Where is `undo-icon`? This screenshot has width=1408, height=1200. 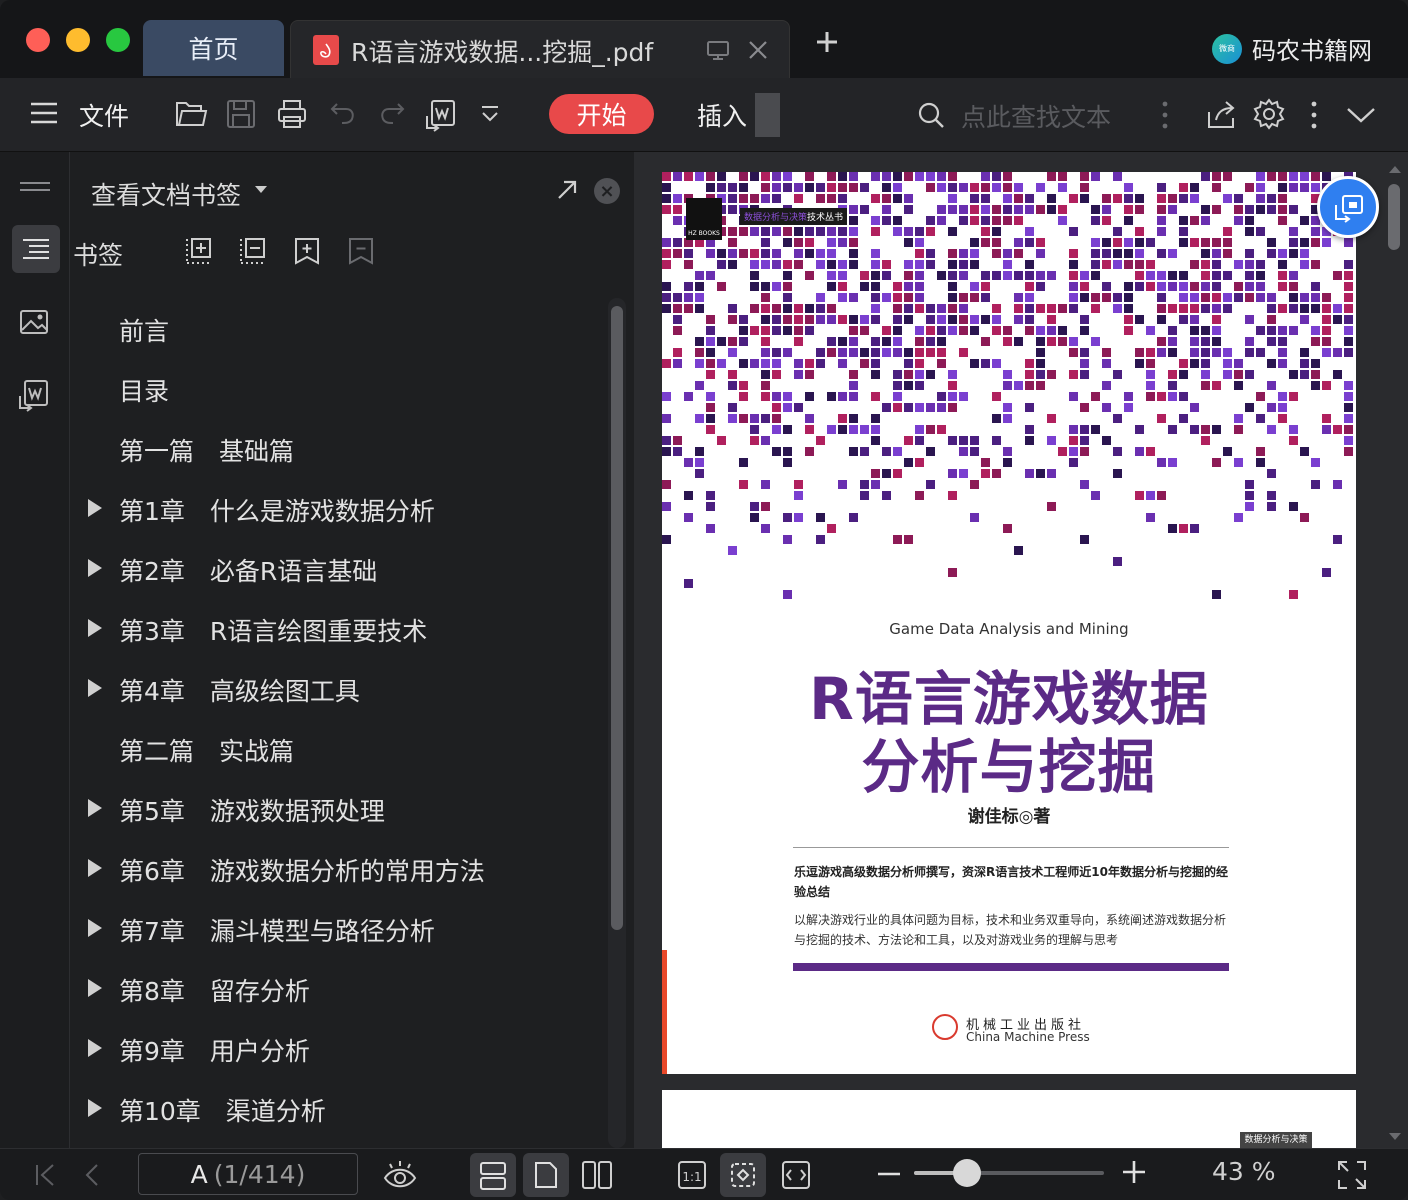 undo-icon is located at coordinates (343, 115).